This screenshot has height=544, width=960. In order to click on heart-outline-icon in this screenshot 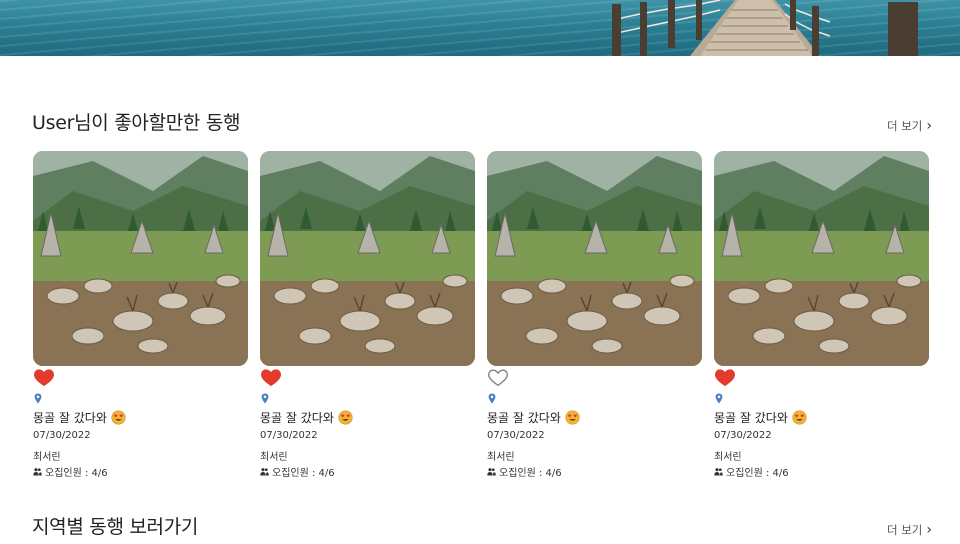, I will do `click(498, 377)`.